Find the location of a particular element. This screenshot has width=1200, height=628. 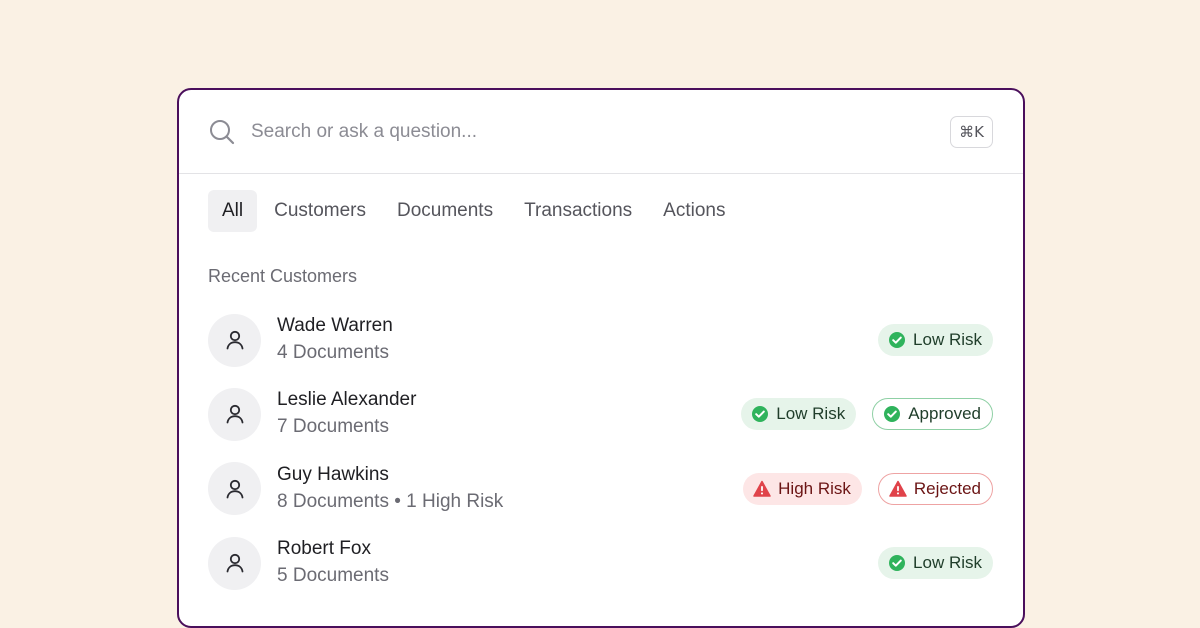

badge-label: High Risk is located at coordinates (814, 488).